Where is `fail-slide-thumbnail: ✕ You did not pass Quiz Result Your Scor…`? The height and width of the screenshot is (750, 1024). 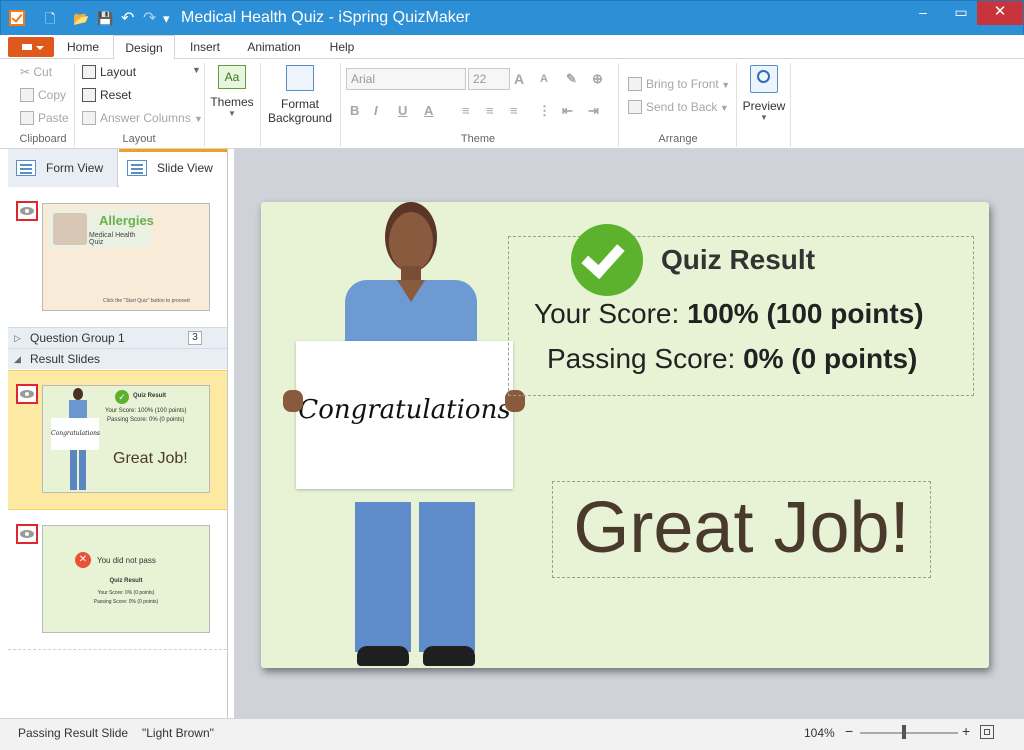 fail-slide-thumbnail: ✕ You did not pass Quiz Result Your Scor… is located at coordinates (126, 579).